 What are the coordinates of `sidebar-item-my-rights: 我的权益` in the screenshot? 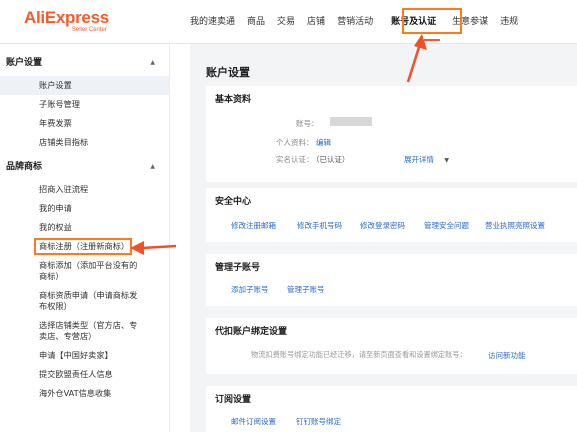 It's located at (84, 227).